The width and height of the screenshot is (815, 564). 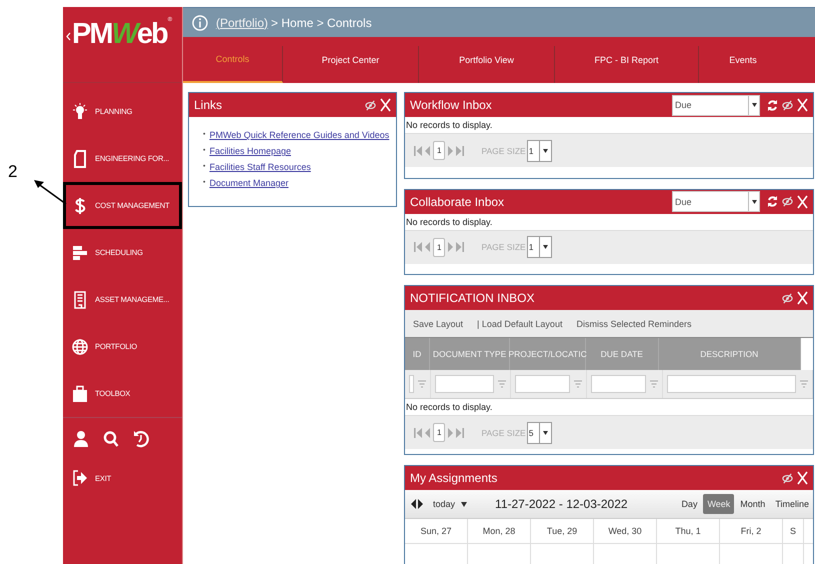 What do you see at coordinates (250, 151) in the screenshot?
I see `link: Facilities Homepage` at bounding box center [250, 151].